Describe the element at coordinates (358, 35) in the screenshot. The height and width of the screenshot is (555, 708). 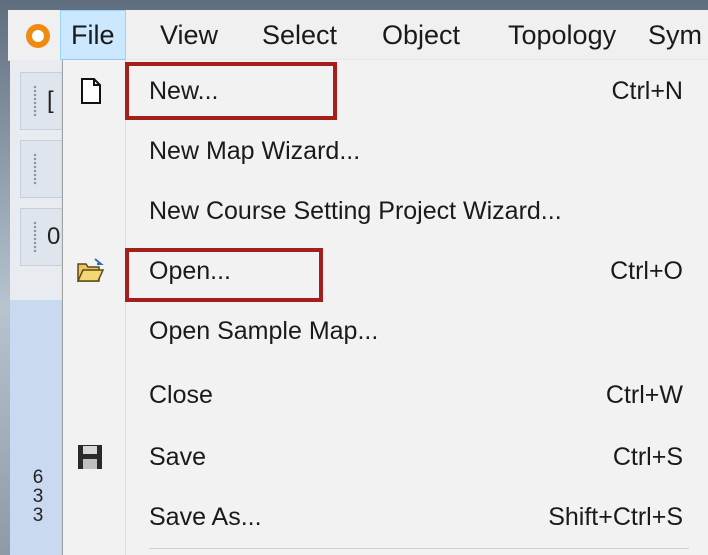
I see `menu-bar: File View Select Object Topology Sym` at that location.